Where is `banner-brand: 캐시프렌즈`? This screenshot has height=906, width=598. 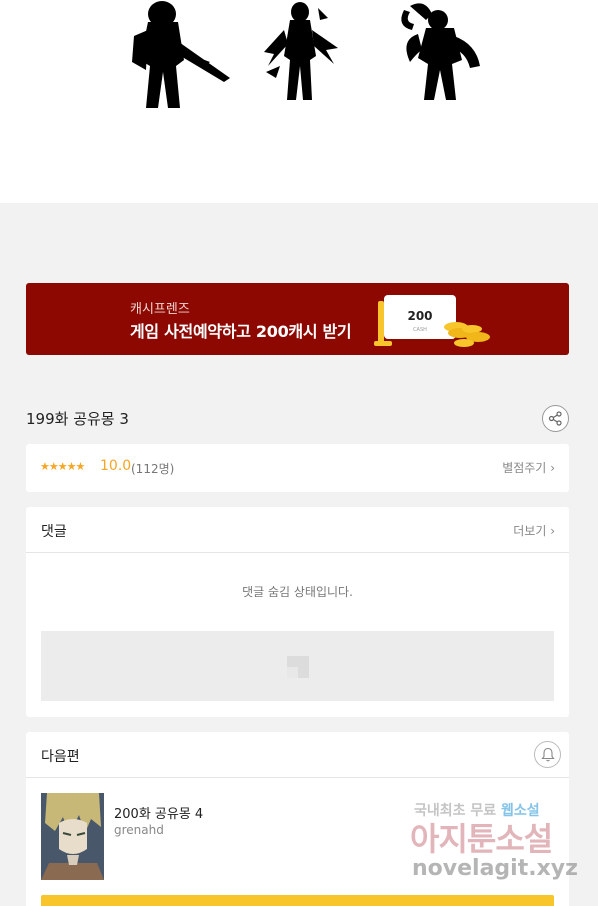 banner-brand: 캐시프렌즈 is located at coordinates (160, 309).